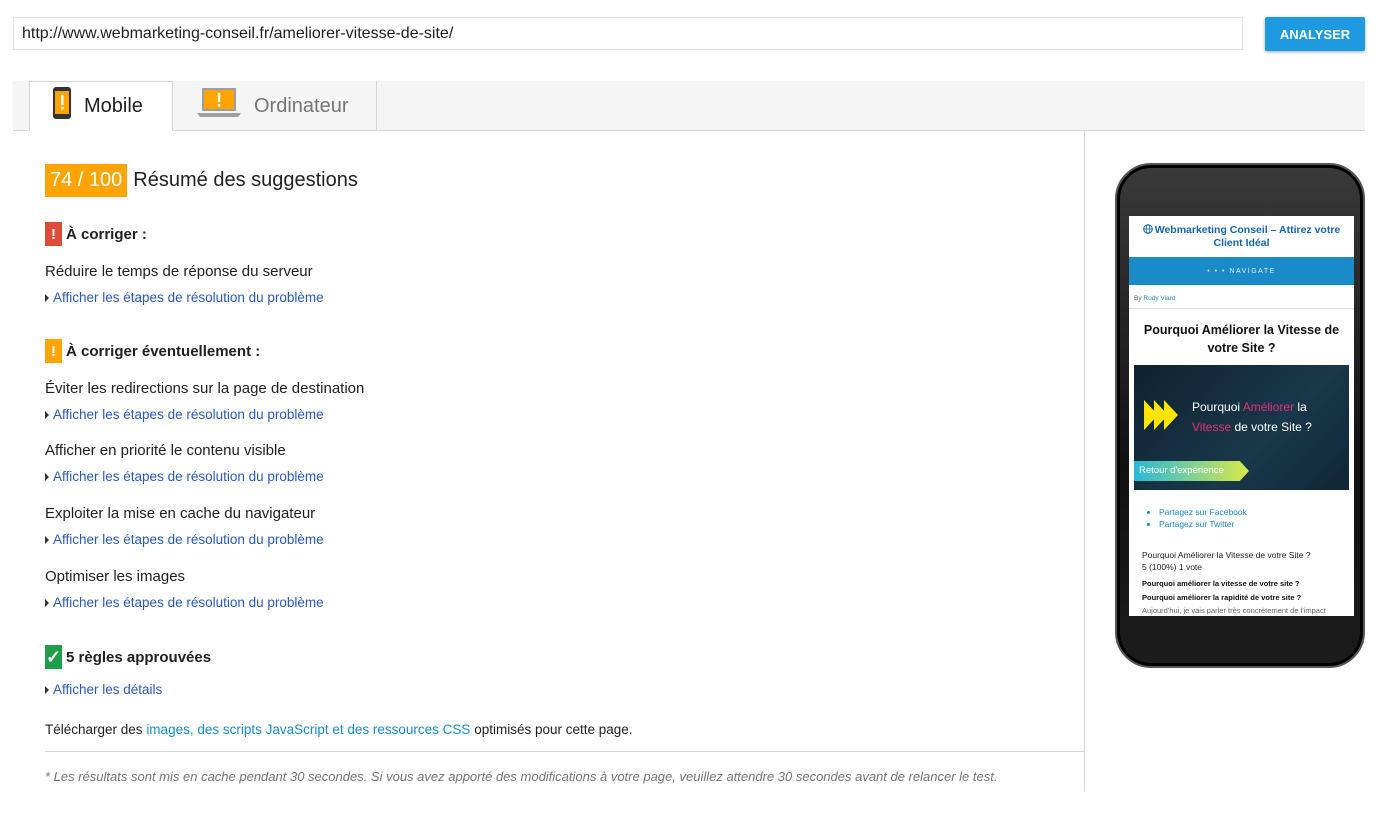 The width and height of the screenshot is (1382, 830). I want to click on tab-mobile: Mobile, so click(101, 106).